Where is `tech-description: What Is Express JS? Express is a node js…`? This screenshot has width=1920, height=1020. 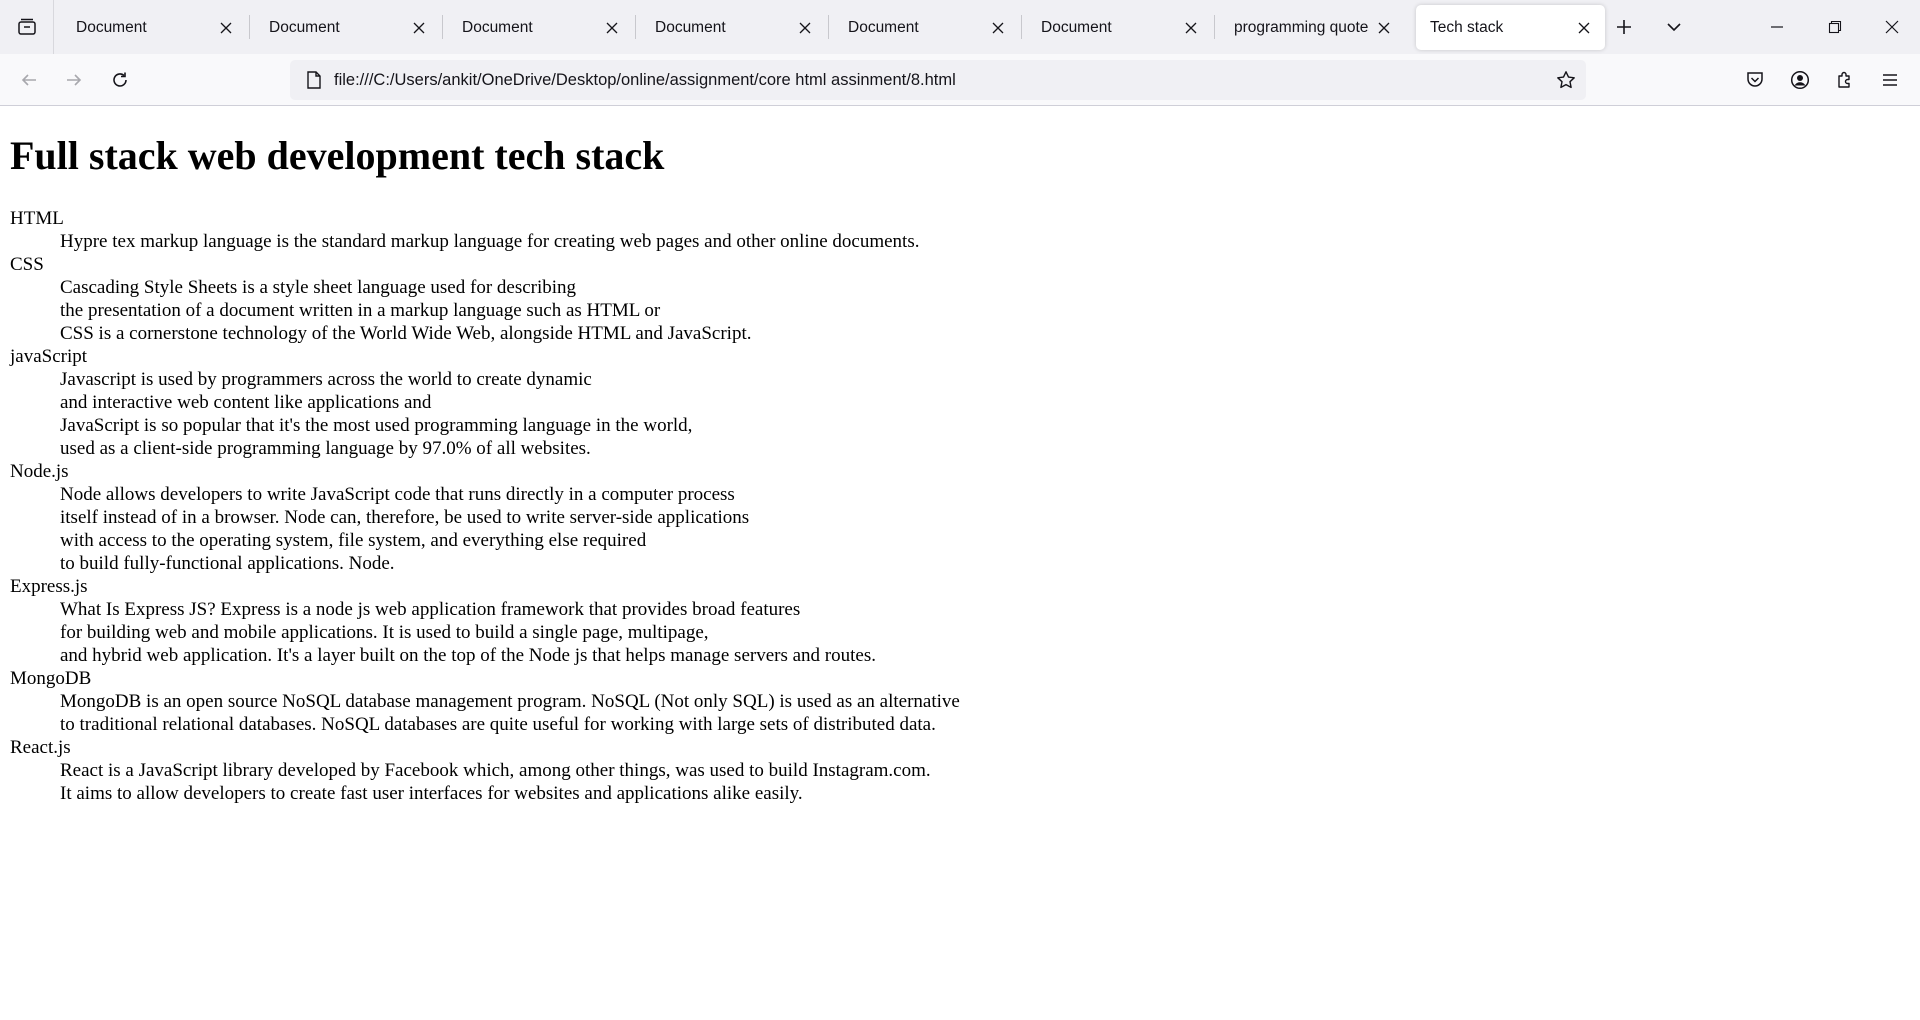
tech-description: What Is Express JS? Express is a node js… is located at coordinates (985, 632).